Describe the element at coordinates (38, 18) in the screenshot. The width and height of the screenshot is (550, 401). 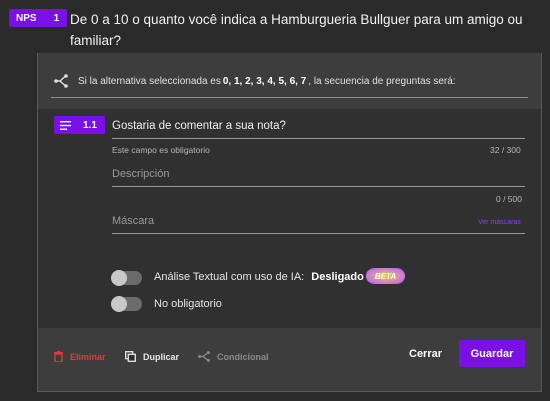
I see `question-type-badge: NPS 1` at that location.